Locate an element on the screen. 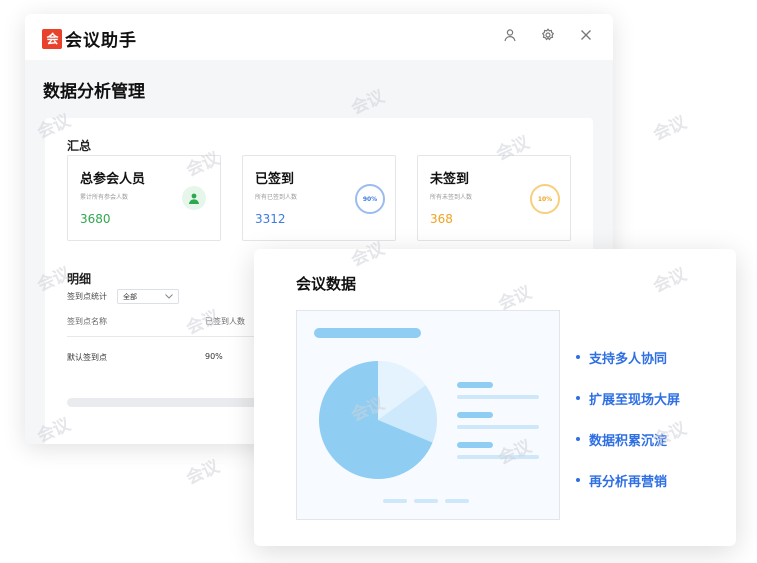  list-item: 再分析再营销 is located at coordinates (628, 480).